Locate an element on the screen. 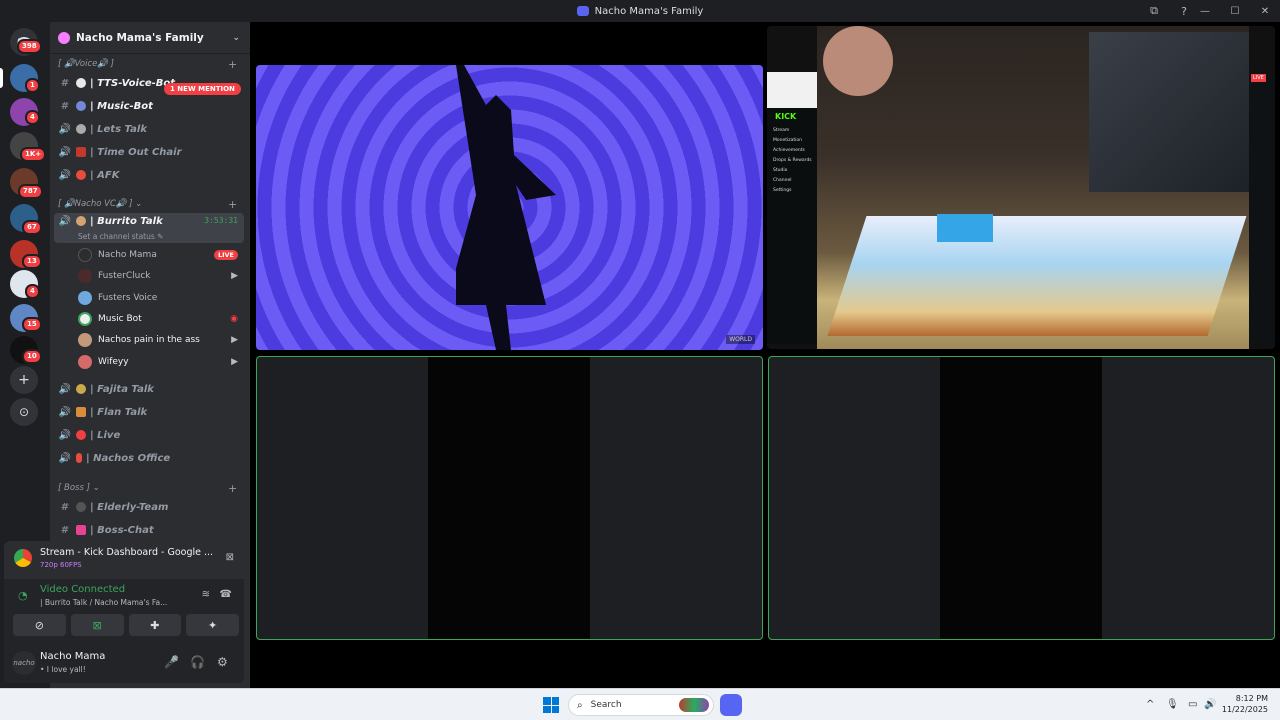  boss-icon is located at coordinates (81, 530).